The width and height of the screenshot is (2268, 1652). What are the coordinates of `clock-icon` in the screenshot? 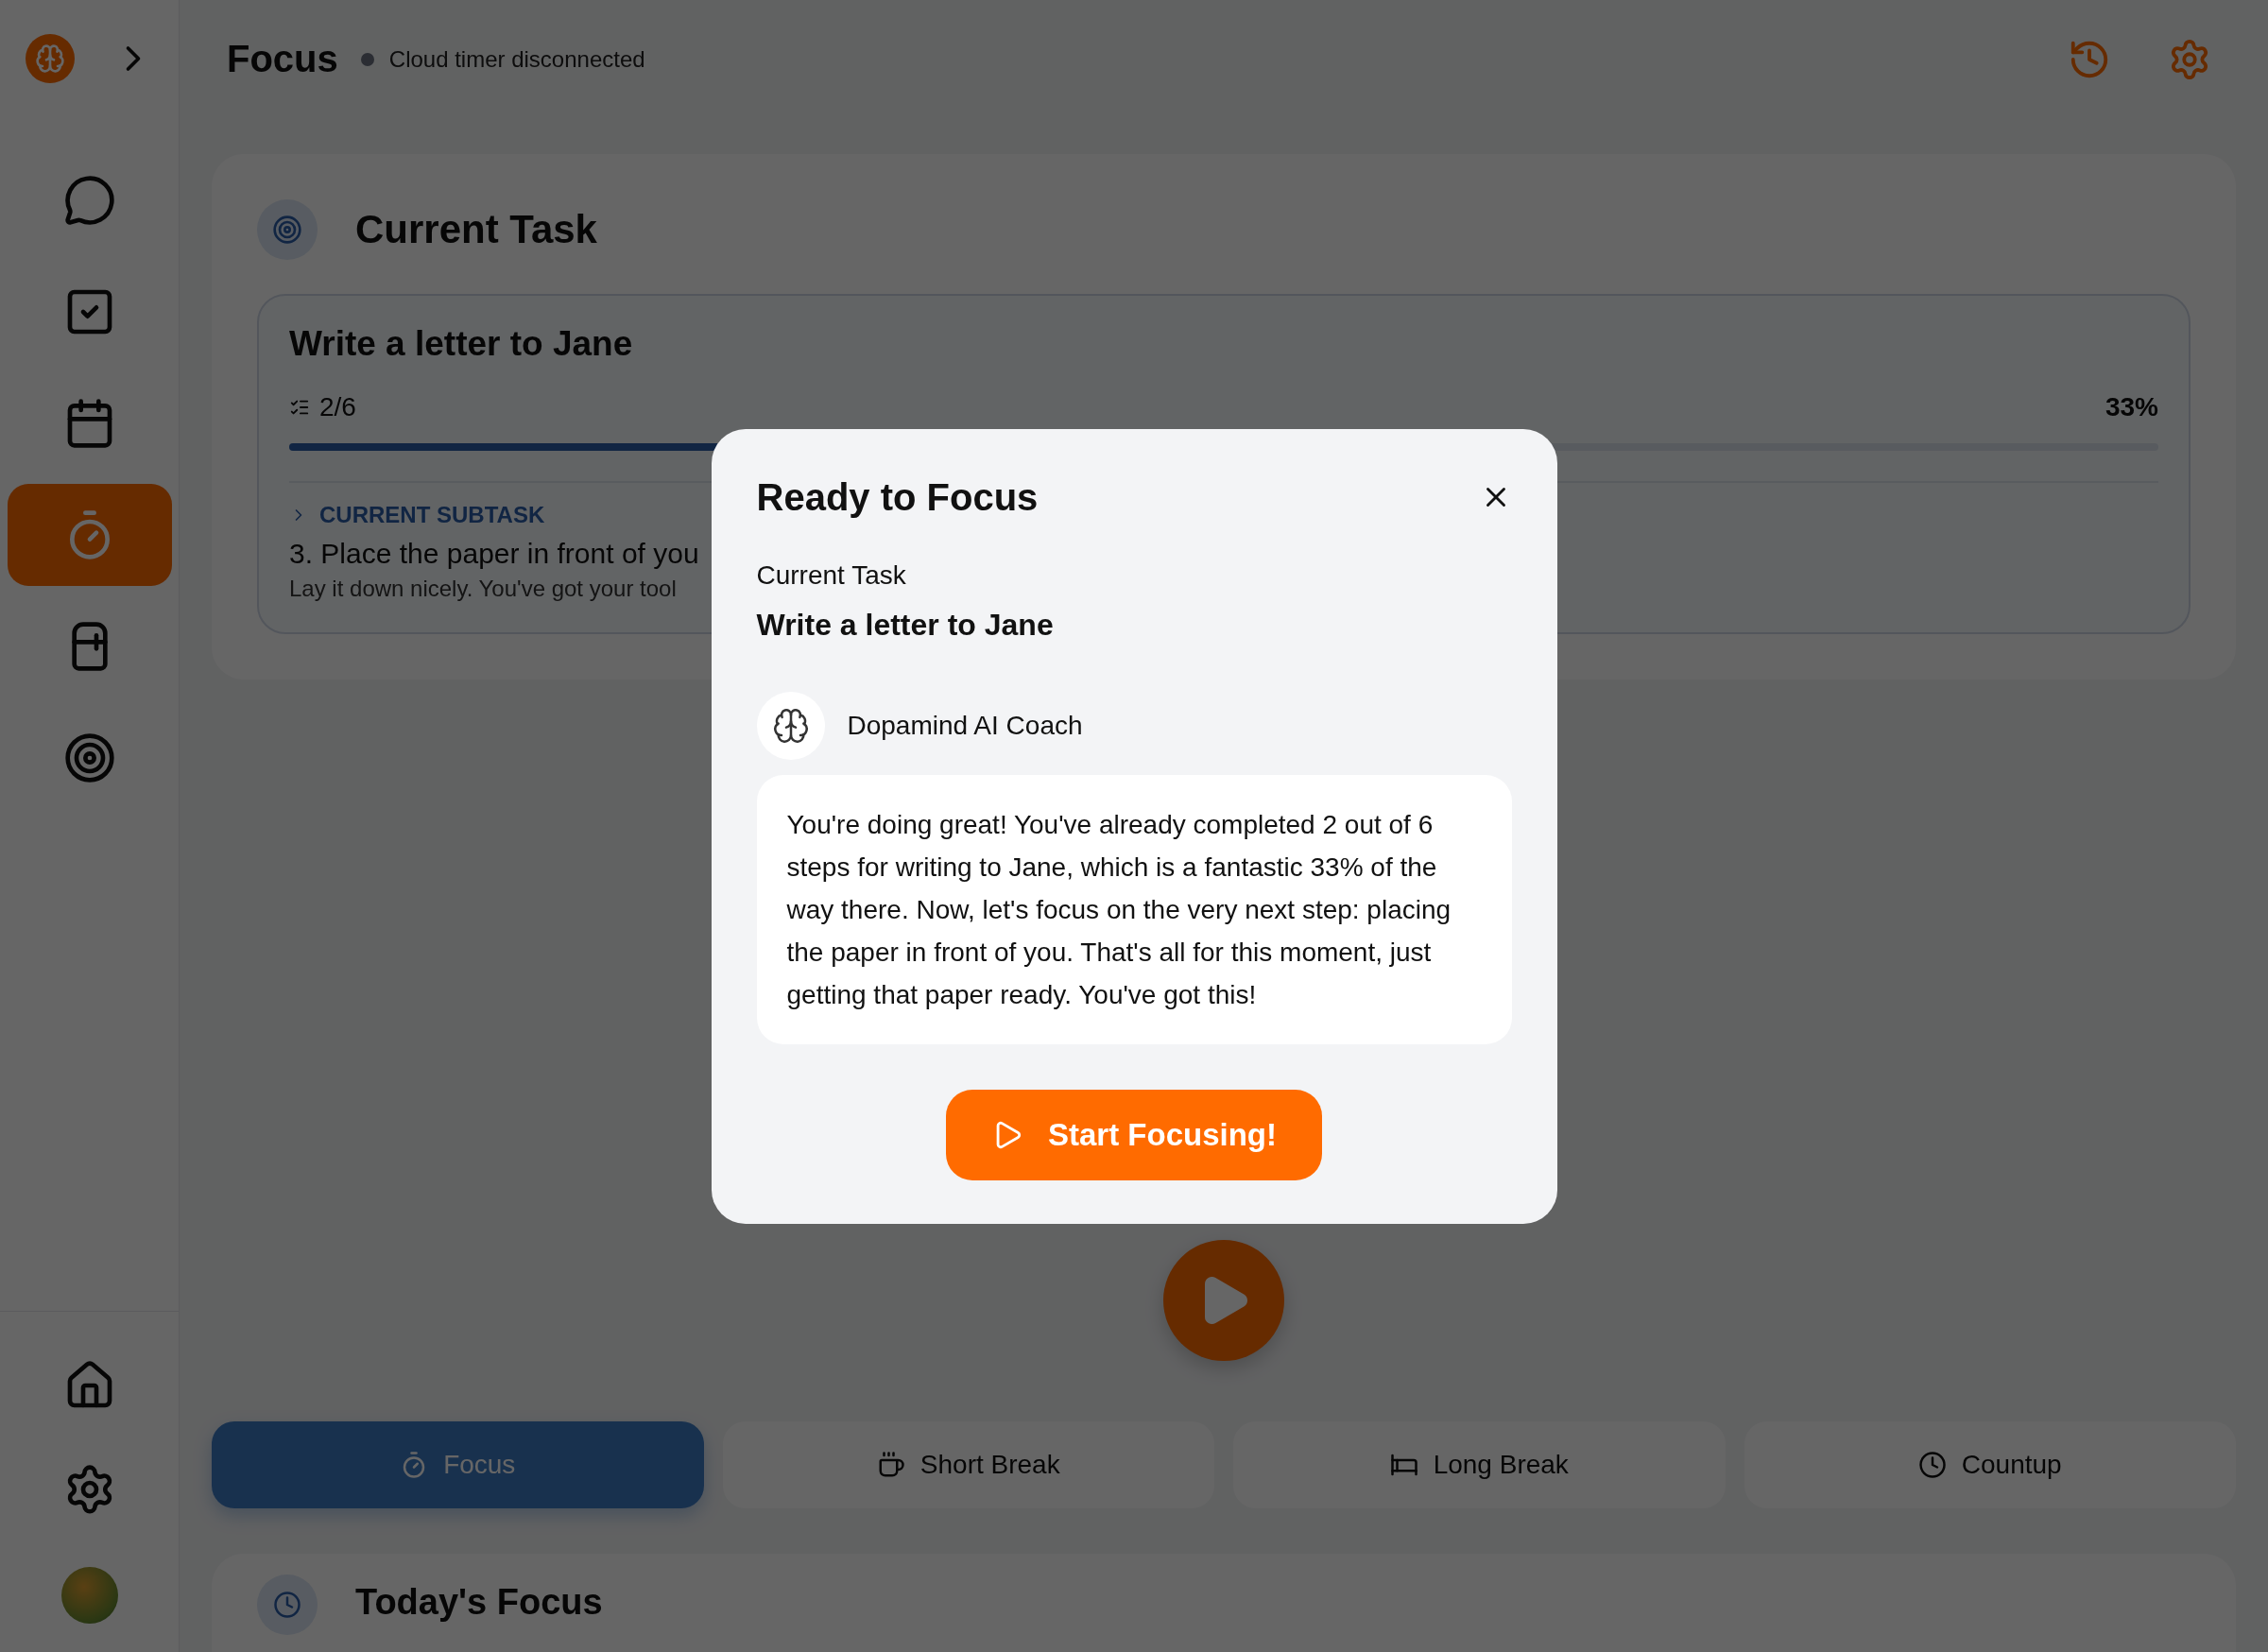 It's located at (1932, 1465).